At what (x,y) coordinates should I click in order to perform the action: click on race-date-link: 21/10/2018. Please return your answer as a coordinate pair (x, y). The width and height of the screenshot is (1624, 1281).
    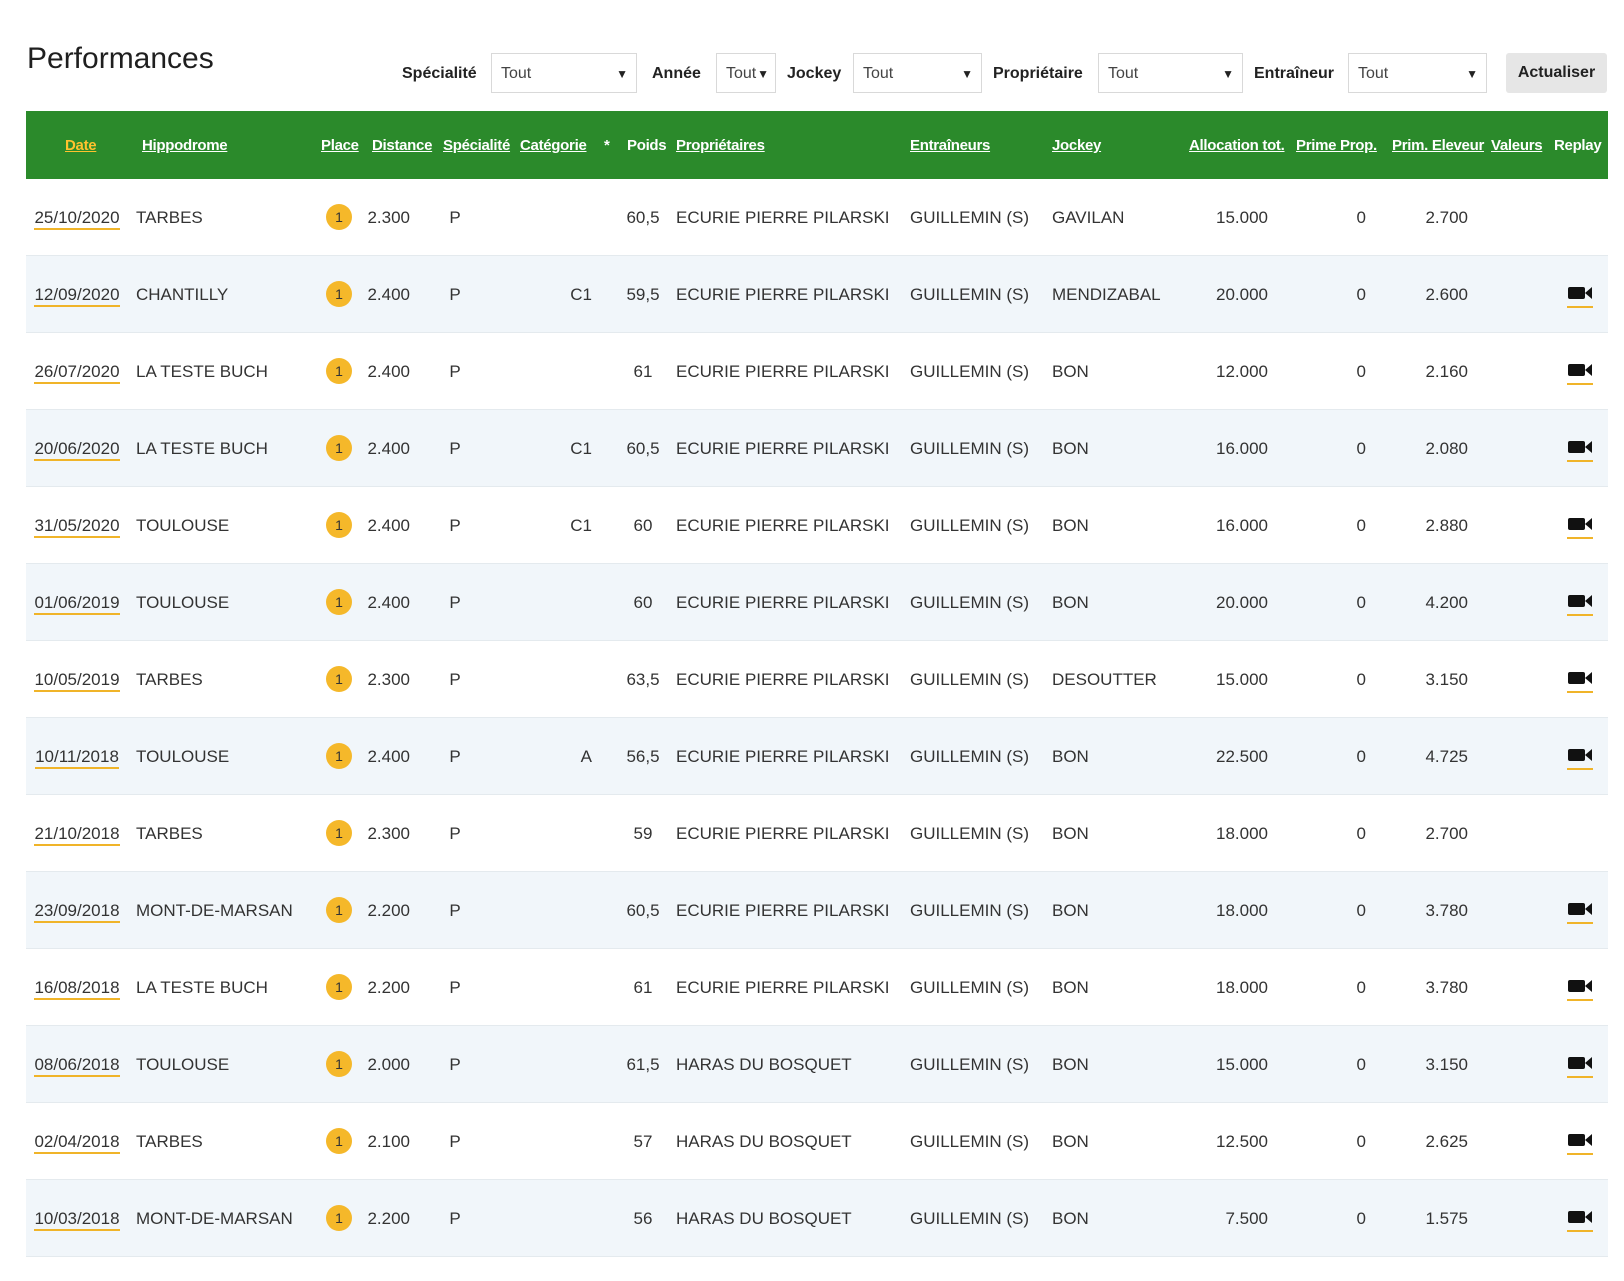
    Looking at the image, I should click on (77, 835).